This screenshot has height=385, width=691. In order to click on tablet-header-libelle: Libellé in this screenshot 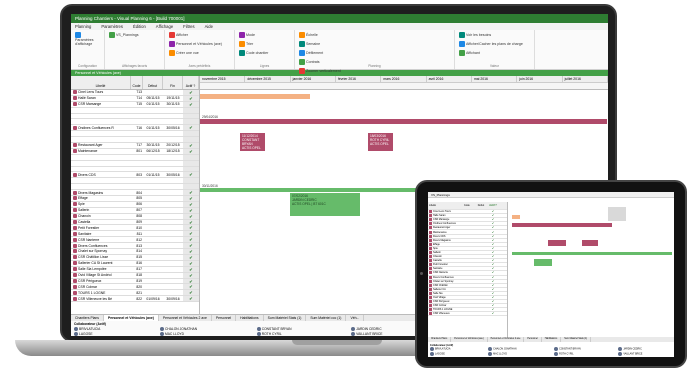, I will do `click(446, 205)`.